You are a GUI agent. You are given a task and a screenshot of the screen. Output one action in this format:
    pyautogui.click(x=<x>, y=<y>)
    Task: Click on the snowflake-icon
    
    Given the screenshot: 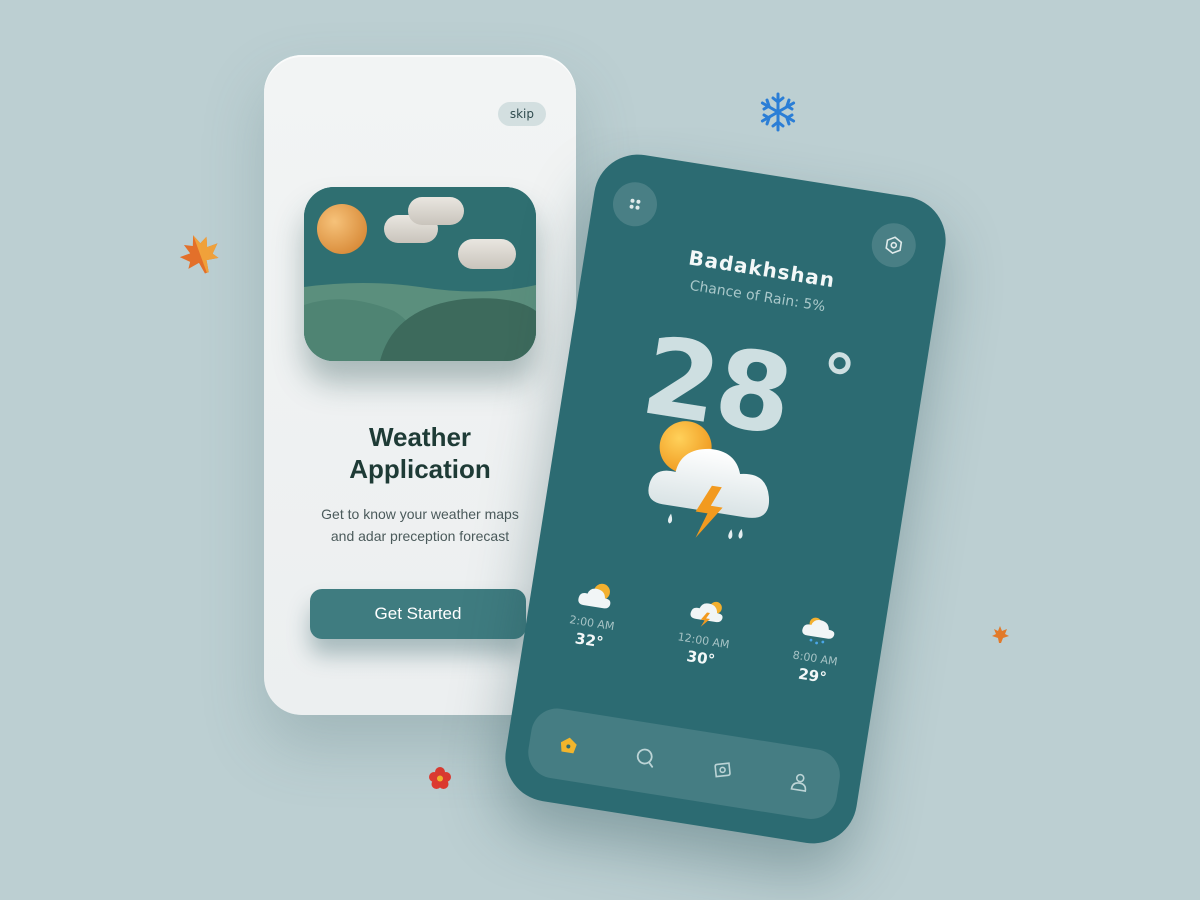 What is the action you would take?
    pyautogui.click(x=778, y=112)
    